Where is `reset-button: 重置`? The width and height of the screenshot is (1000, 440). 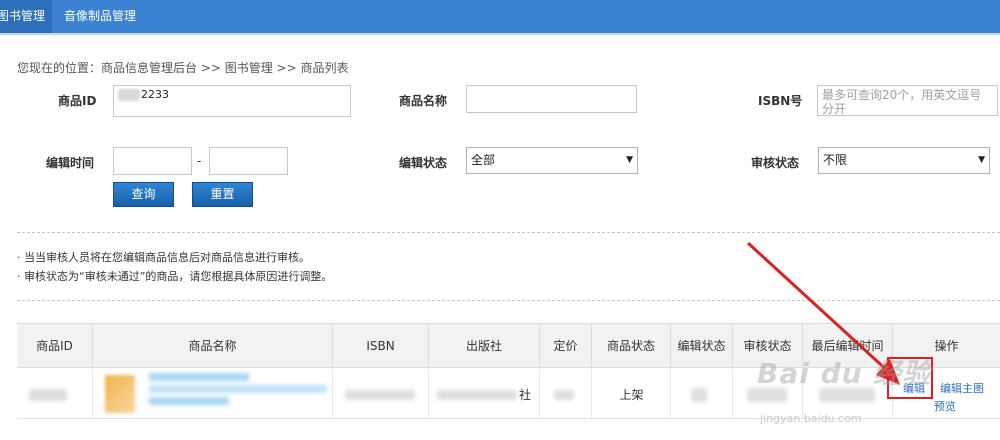
reset-button: 重置 is located at coordinates (222, 194).